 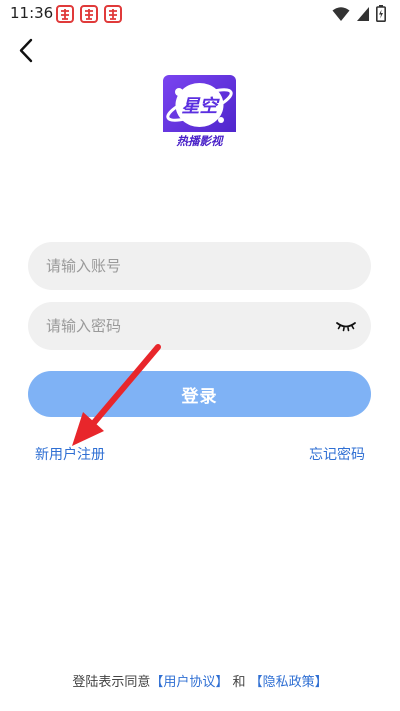 I want to click on privacy-policy-link: 【隐私政策】, so click(x=289, y=682).